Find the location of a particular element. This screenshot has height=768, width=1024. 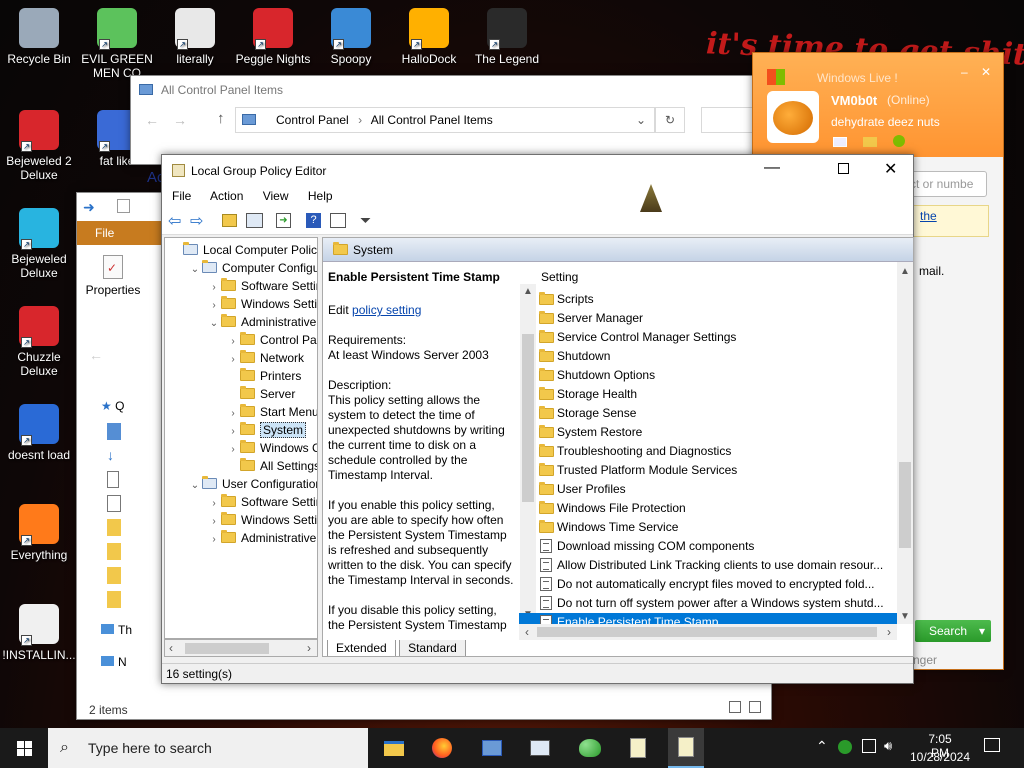

tree-item: ›Windows Cor is located at coordinates (241, 448).